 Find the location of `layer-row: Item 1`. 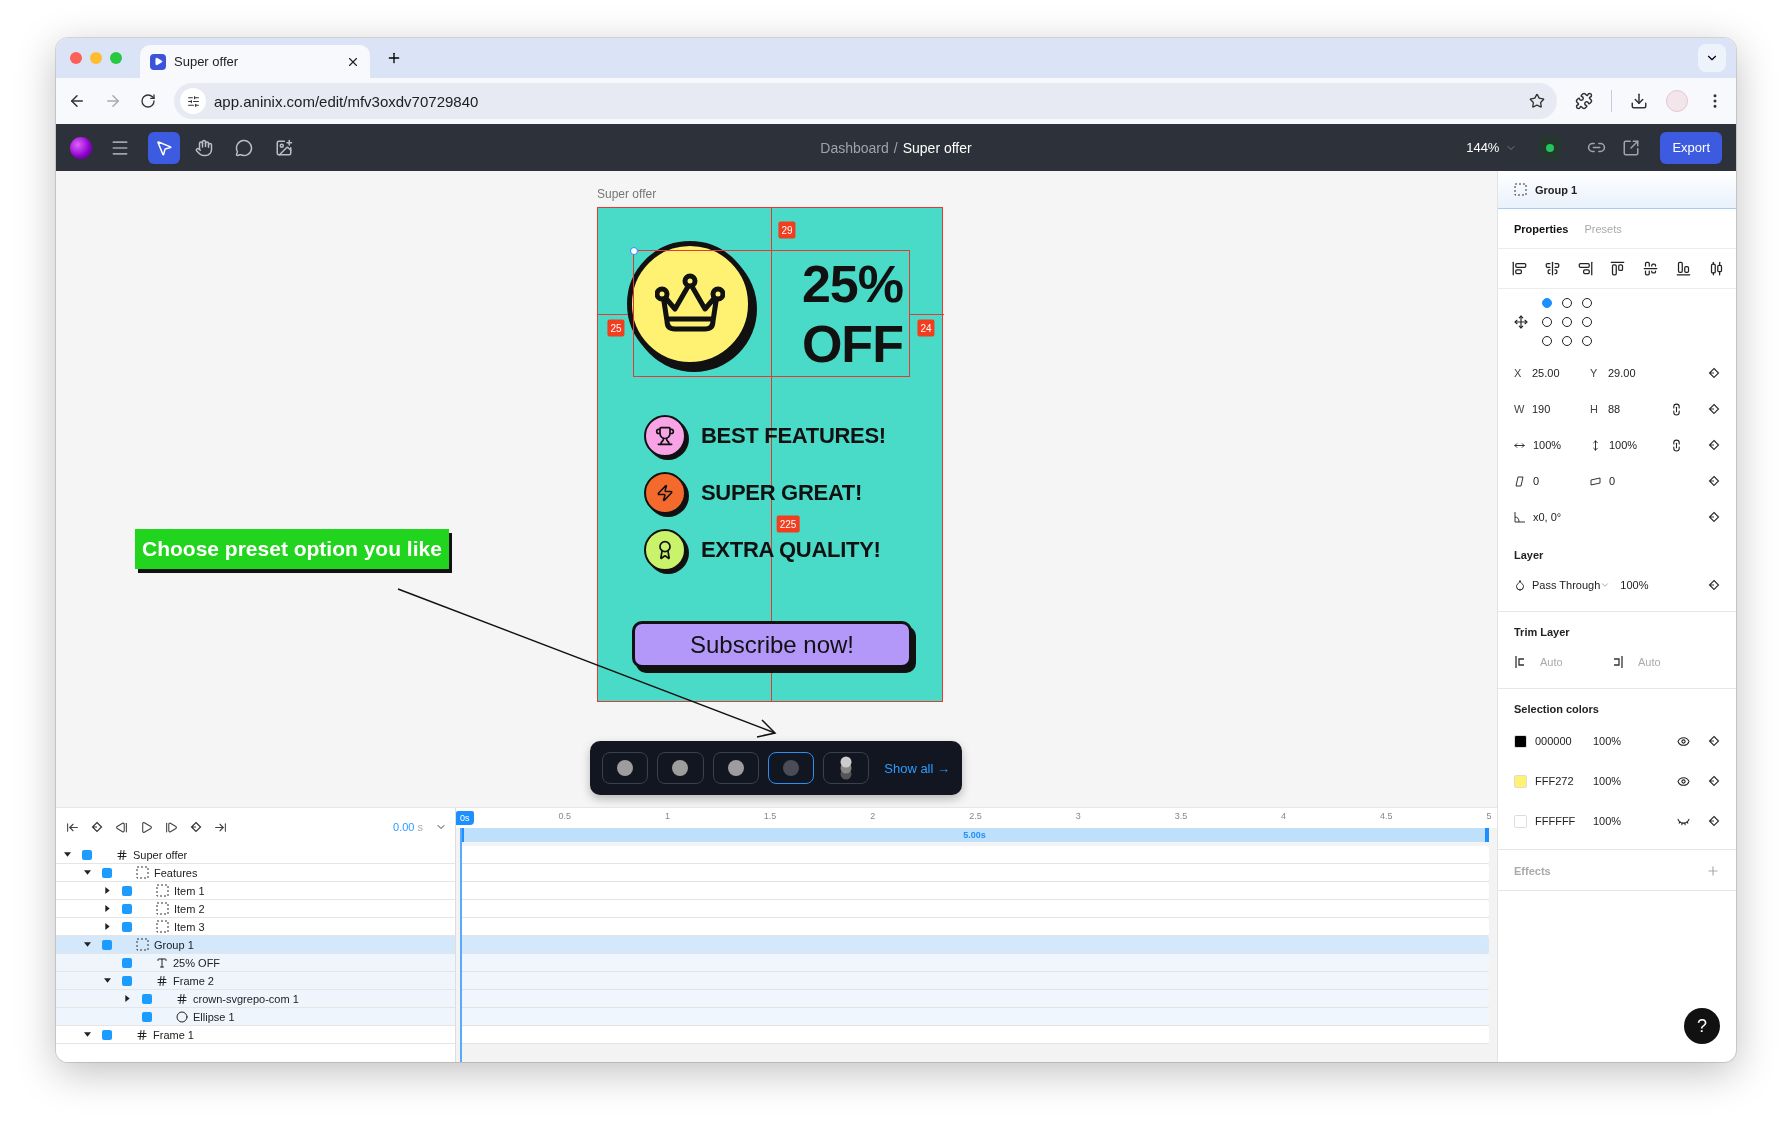

layer-row: Item 1 is located at coordinates (255, 891).